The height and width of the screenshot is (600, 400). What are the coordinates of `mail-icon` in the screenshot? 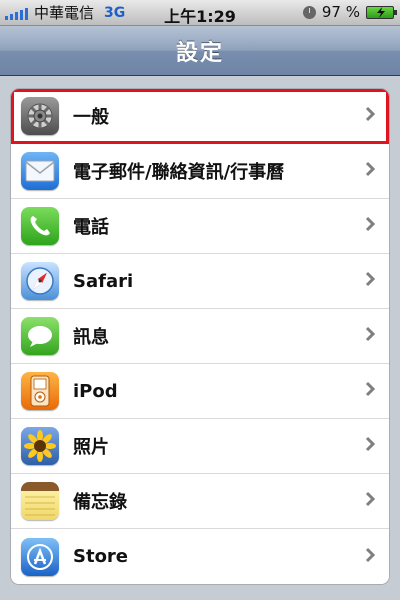 It's located at (40, 171).